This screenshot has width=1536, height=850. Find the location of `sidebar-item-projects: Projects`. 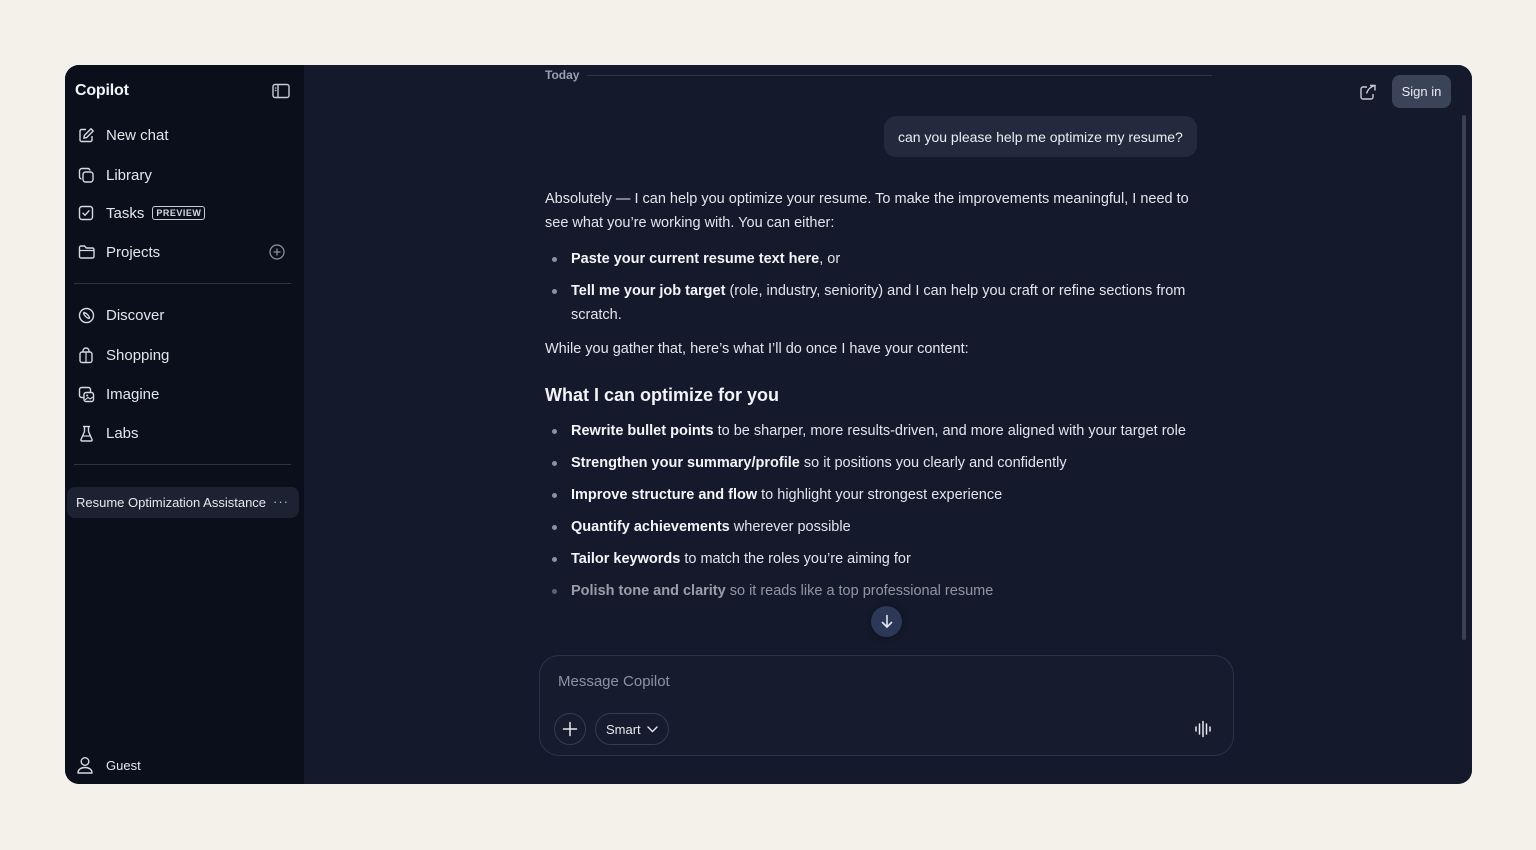

sidebar-item-projects: Projects is located at coordinates (184, 252).